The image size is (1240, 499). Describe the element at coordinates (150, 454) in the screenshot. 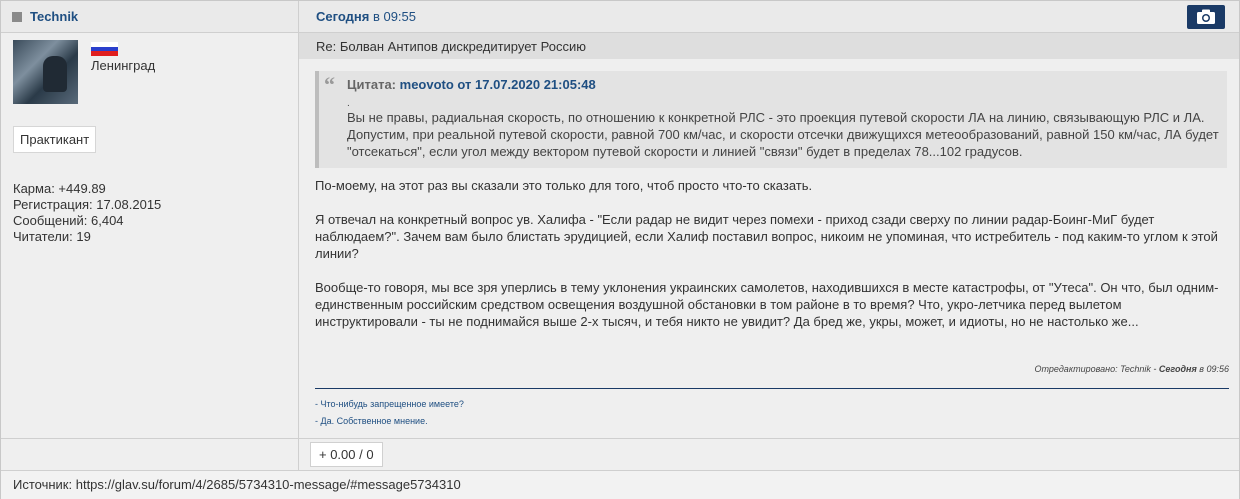

I see `footer-left` at that location.